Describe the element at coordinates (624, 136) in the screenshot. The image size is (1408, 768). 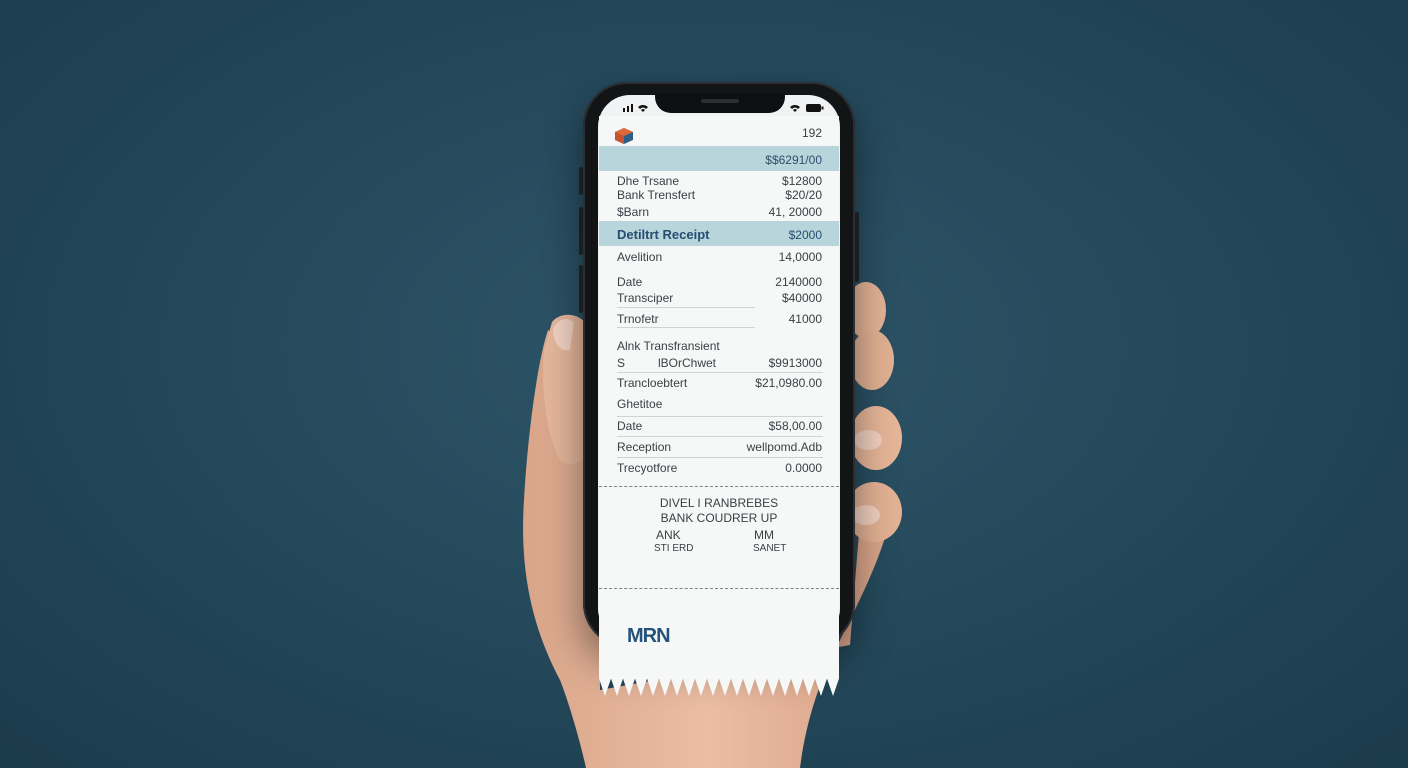
I see `hexagon-logo-icon` at that location.